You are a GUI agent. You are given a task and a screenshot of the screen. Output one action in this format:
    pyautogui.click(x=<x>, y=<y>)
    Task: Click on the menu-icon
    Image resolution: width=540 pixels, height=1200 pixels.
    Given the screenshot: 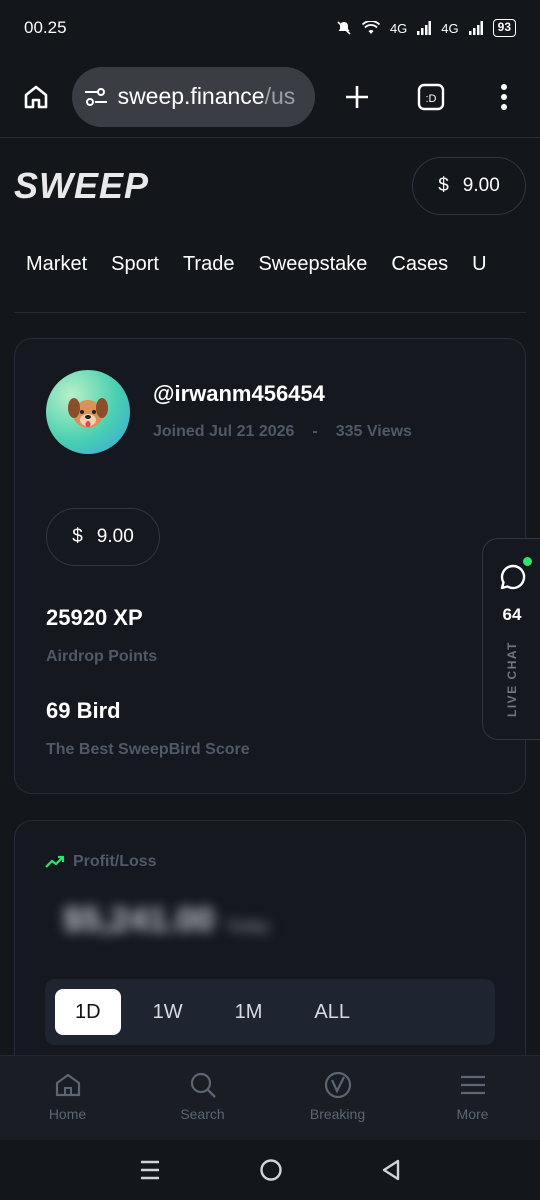 What is the action you would take?
    pyautogui.click(x=472, y=1085)
    